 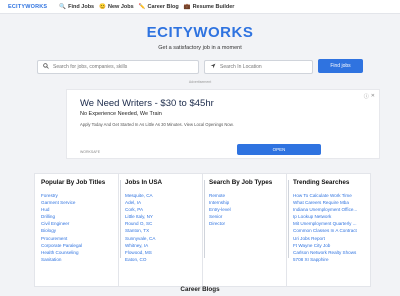 I want to click on list-item: Cork, PA, so click(x=163, y=209).